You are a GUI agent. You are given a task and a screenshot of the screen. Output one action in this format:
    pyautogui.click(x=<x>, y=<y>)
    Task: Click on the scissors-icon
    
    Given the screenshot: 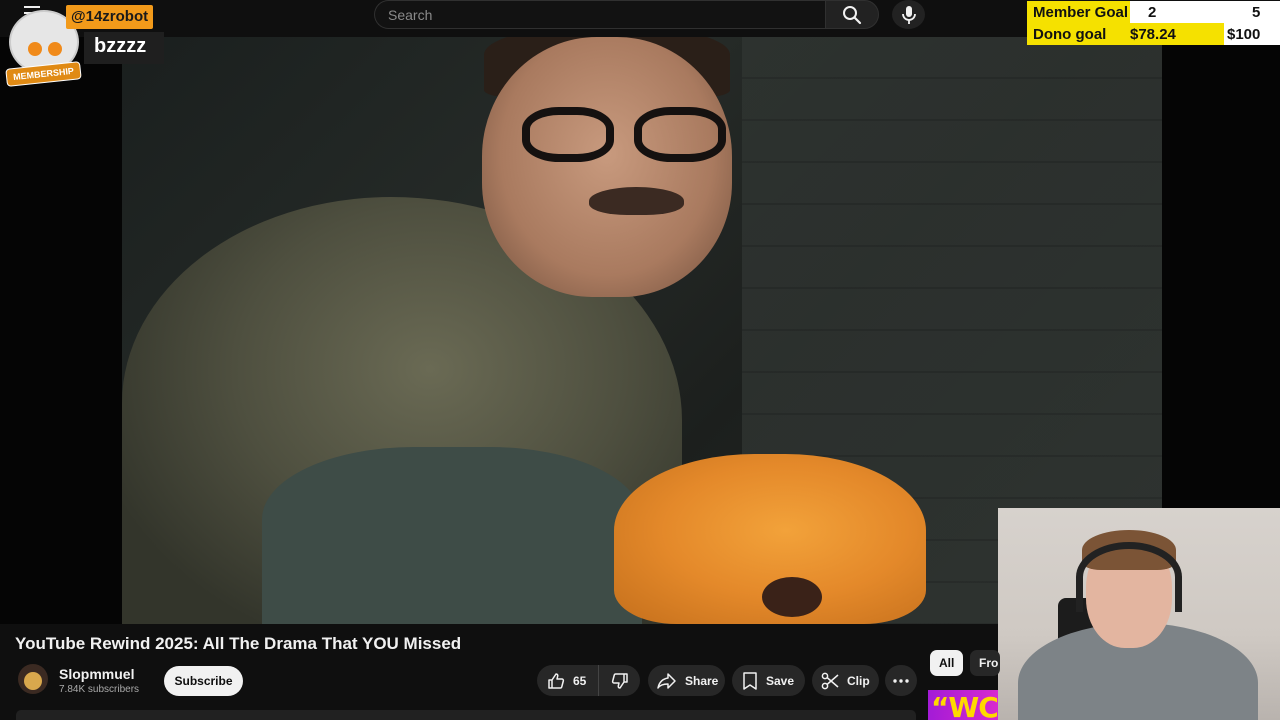 What is the action you would take?
    pyautogui.click(x=830, y=681)
    